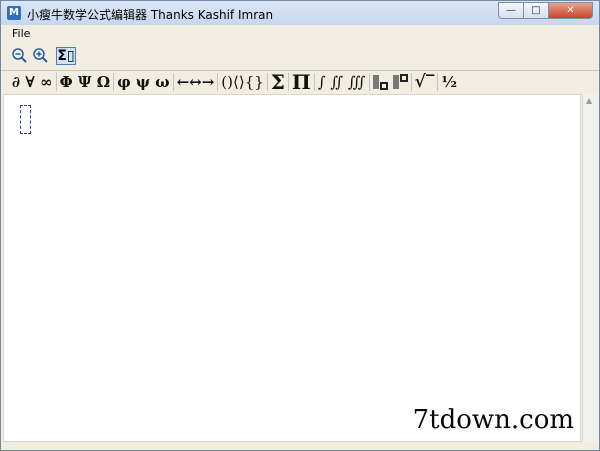 Image resolution: width=600 pixels, height=451 pixels. What do you see at coordinates (403, 78) in the screenshot?
I see `superscript-box-icon` at bounding box center [403, 78].